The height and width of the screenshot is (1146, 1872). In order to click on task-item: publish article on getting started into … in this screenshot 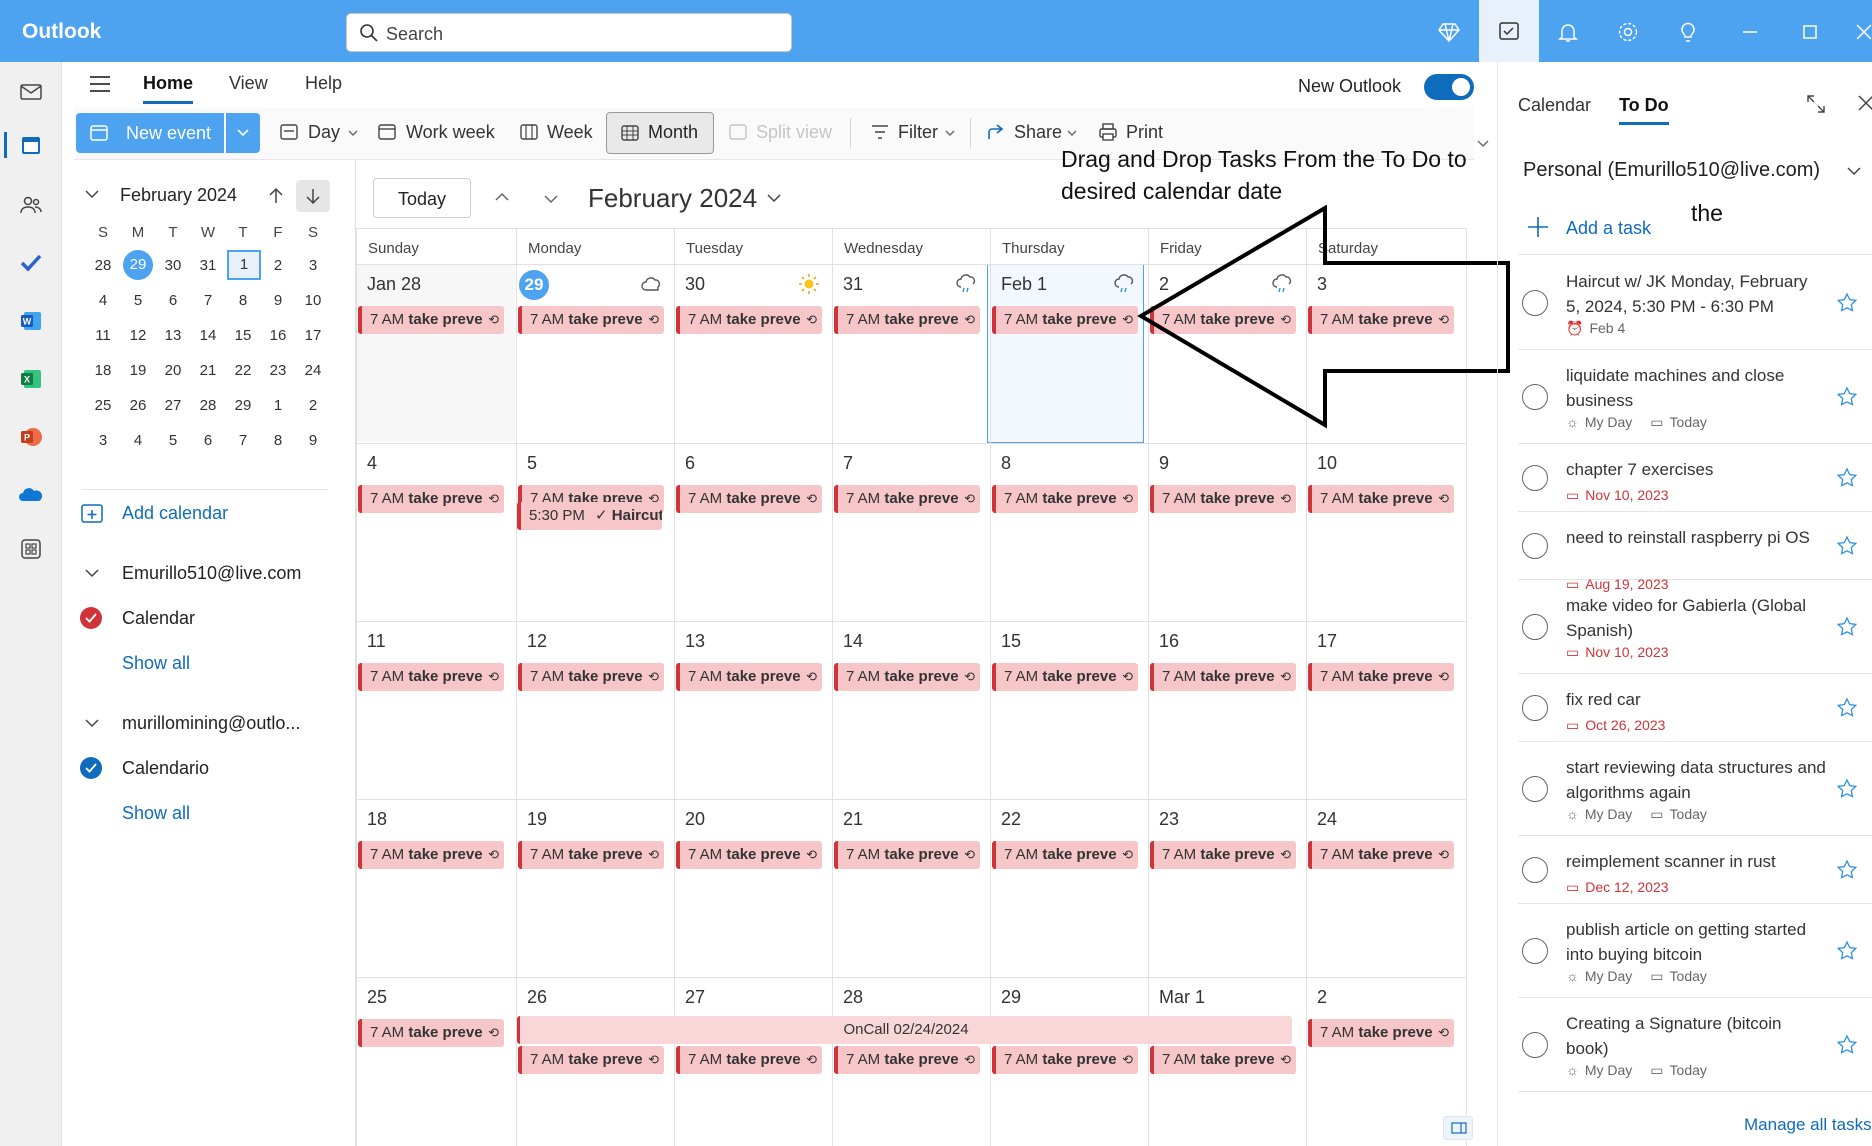, I will do `click(1695, 951)`.